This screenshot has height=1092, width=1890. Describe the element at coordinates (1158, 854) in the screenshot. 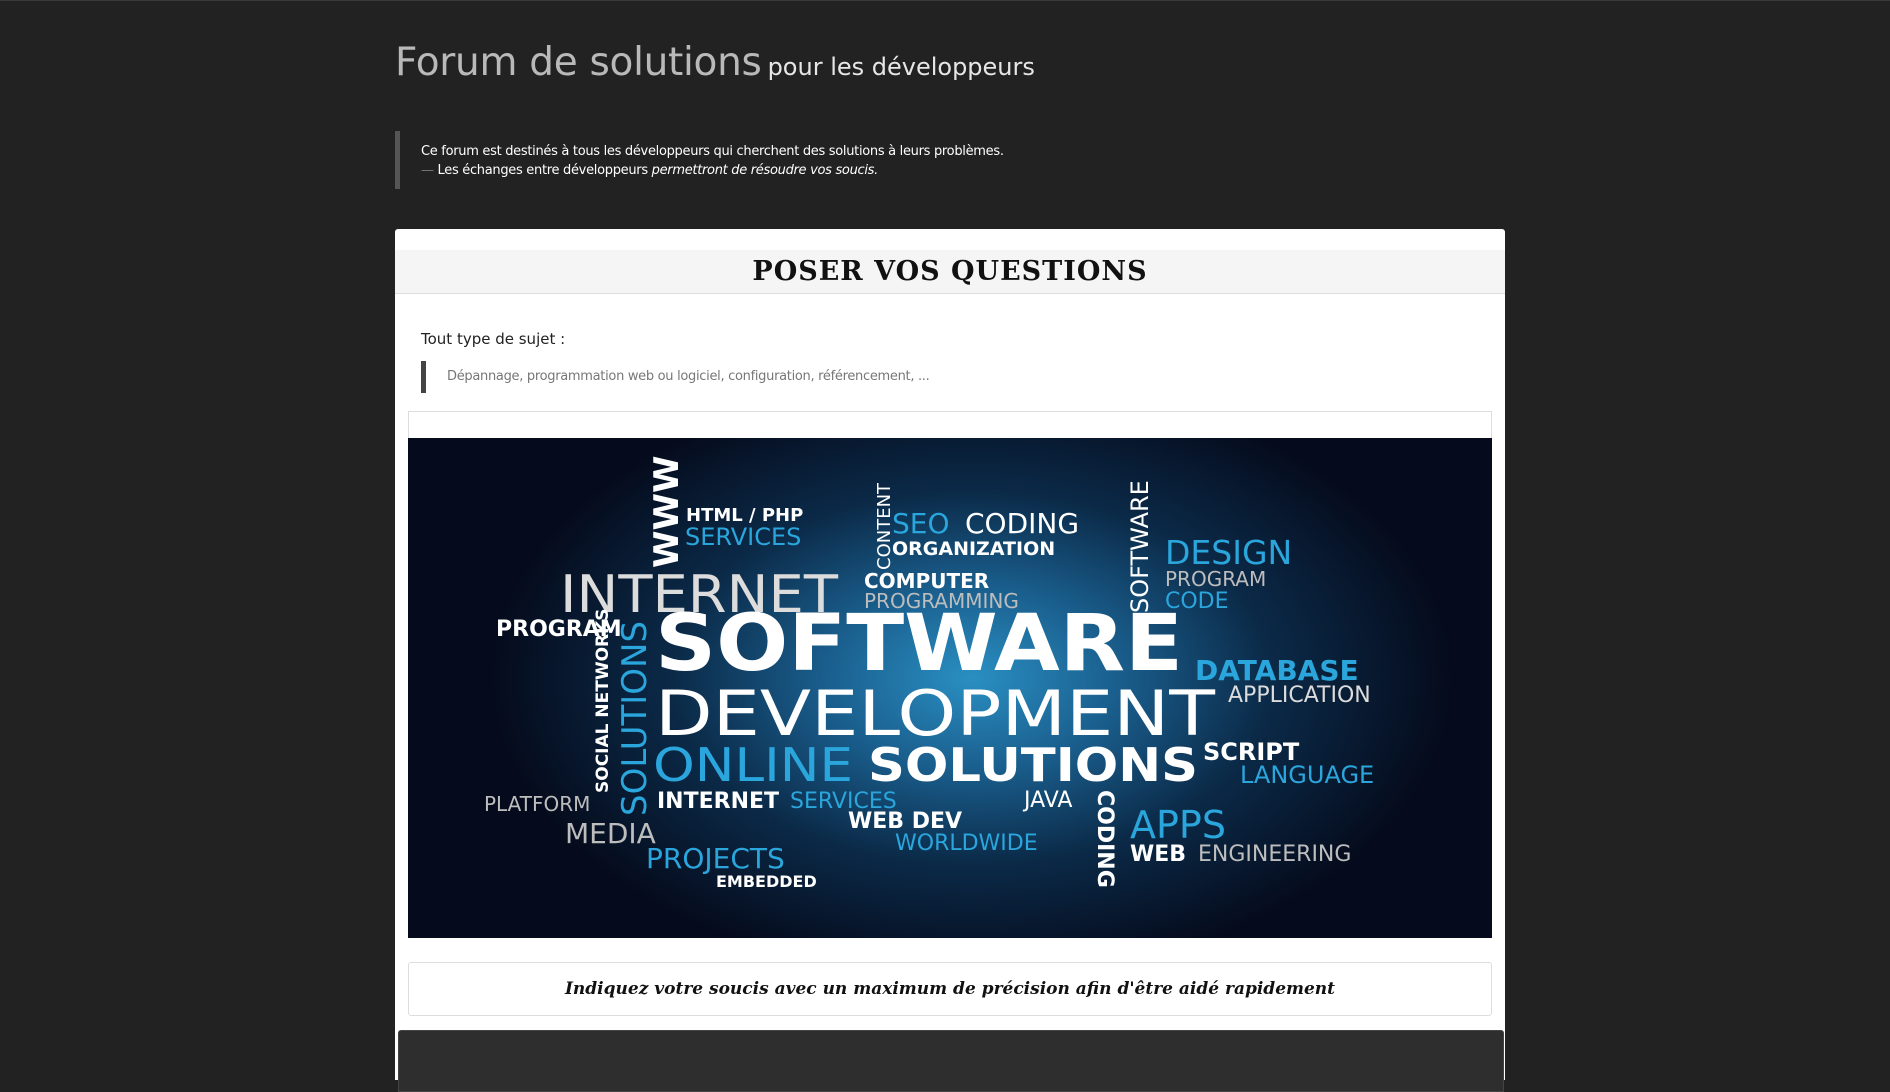

I see `word-web: WEB` at that location.